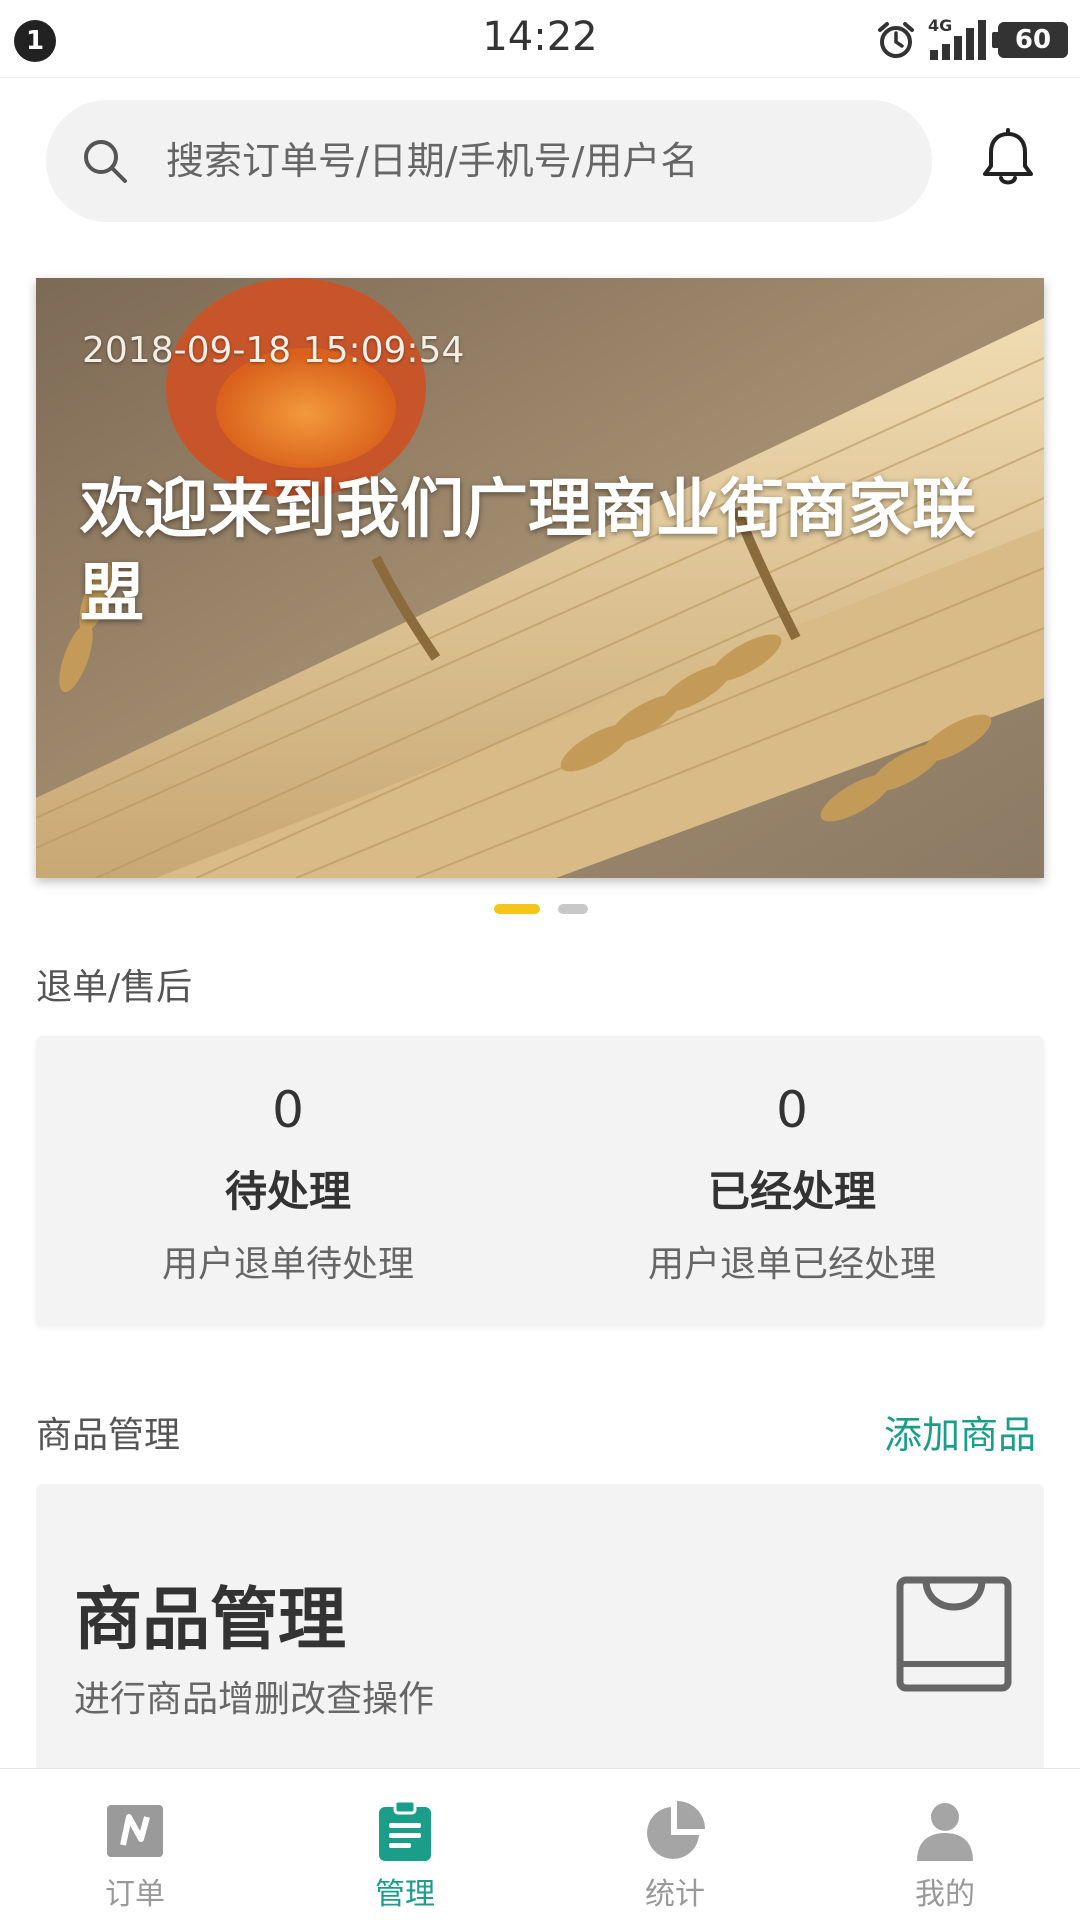 This screenshot has height=1920, width=1080. Describe the element at coordinates (1030, 40) in the screenshot. I see `battery-level: 60` at that location.